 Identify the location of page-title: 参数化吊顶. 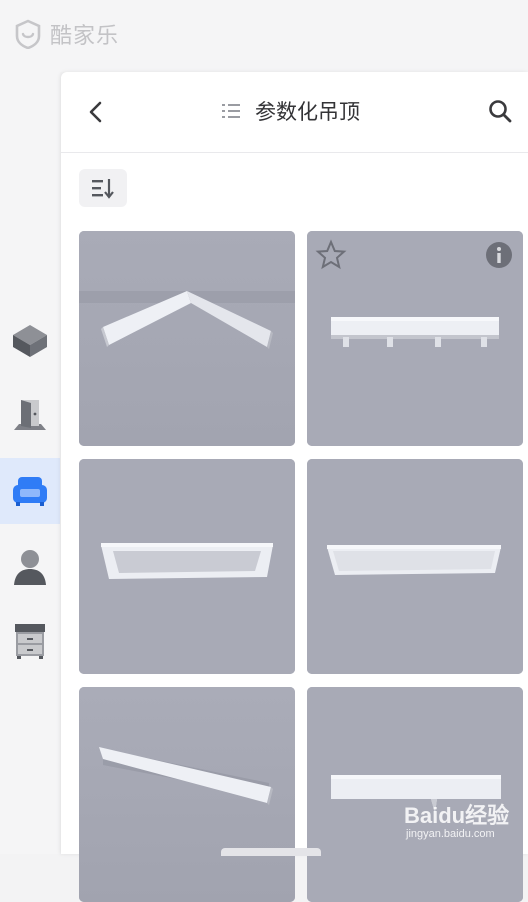
(307, 112).